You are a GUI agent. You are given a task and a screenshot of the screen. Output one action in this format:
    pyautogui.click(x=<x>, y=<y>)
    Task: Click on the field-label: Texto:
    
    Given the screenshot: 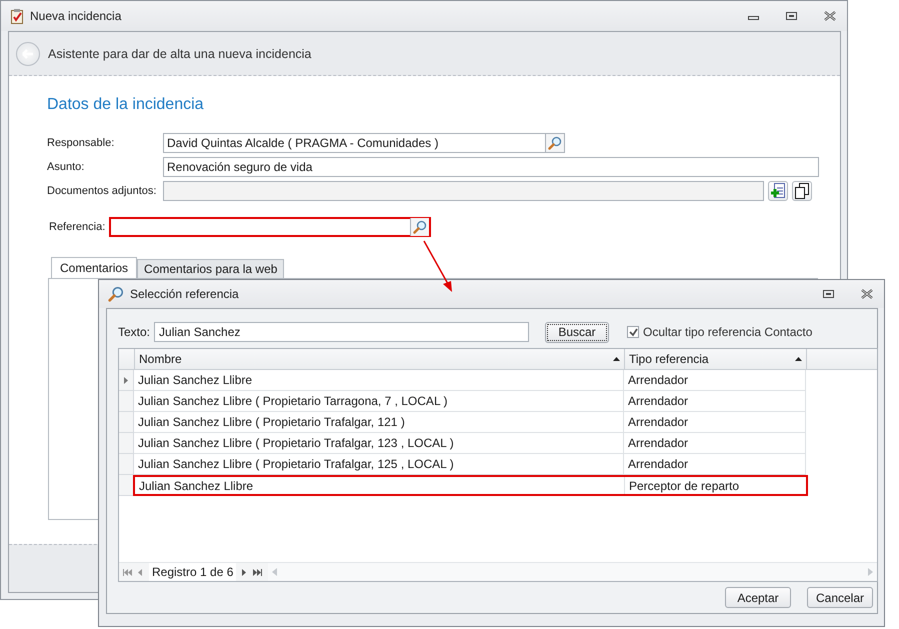 What is the action you would take?
    pyautogui.click(x=134, y=332)
    